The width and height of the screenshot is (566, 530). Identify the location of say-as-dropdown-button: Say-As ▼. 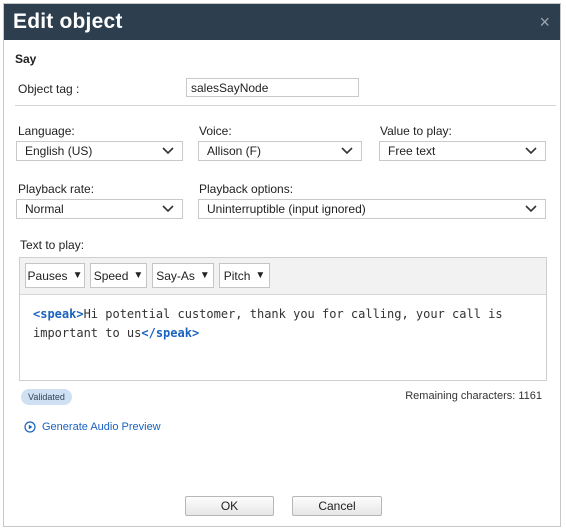
(183, 275).